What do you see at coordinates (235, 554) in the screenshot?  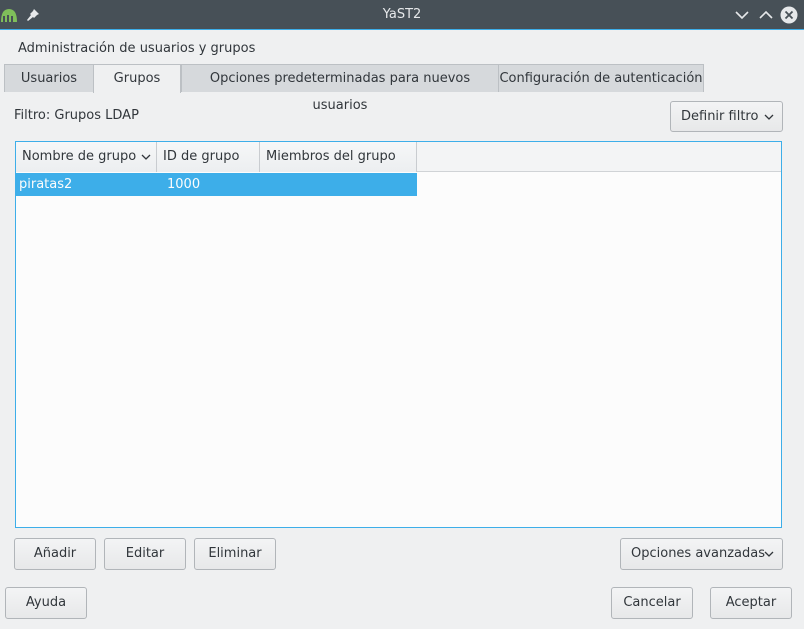 I see `delete-button: Eliminar` at bounding box center [235, 554].